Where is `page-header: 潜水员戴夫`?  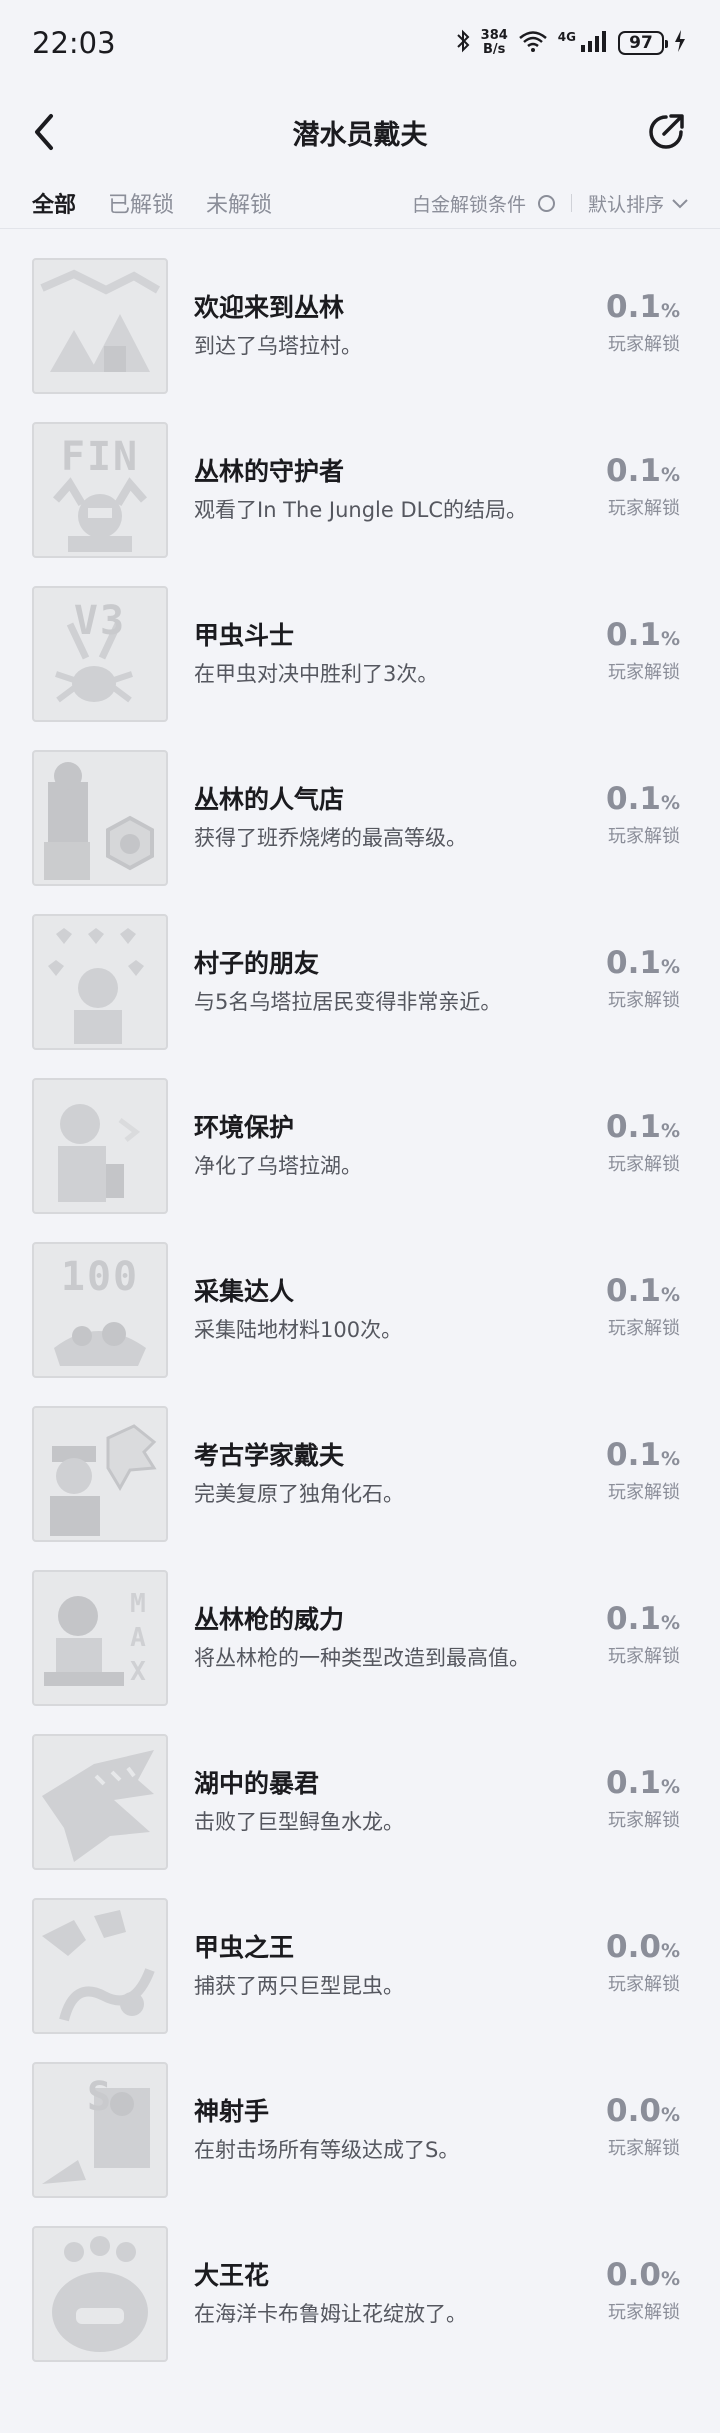
page-header: 潜水员戴夫 is located at coordinates (360, 132).